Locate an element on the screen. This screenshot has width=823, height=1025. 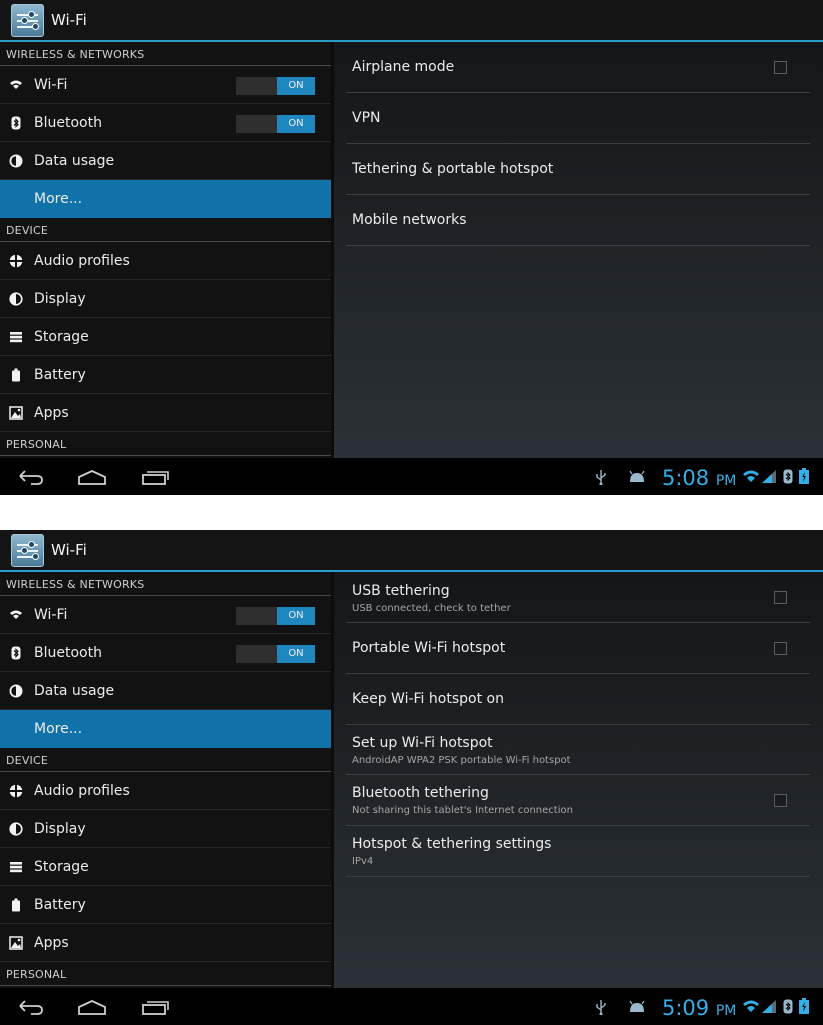
storage-icon is located at coordinates (16, 337).